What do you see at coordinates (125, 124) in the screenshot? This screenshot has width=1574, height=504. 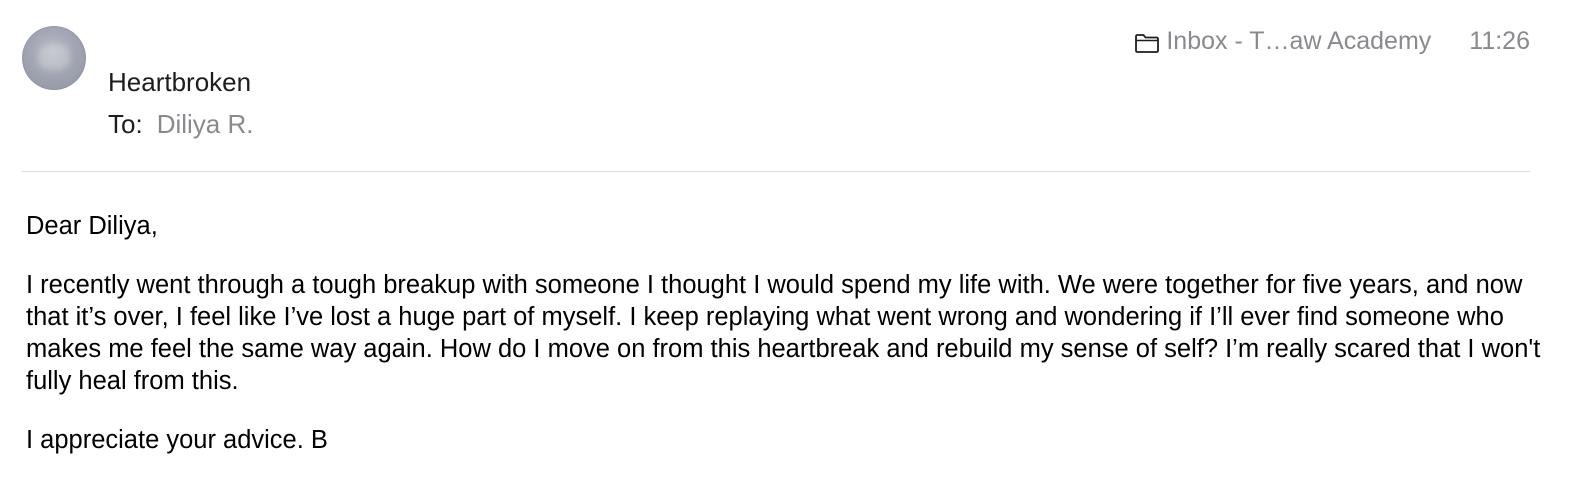 I see `to-label: To:` at bounding box center [125, 124].